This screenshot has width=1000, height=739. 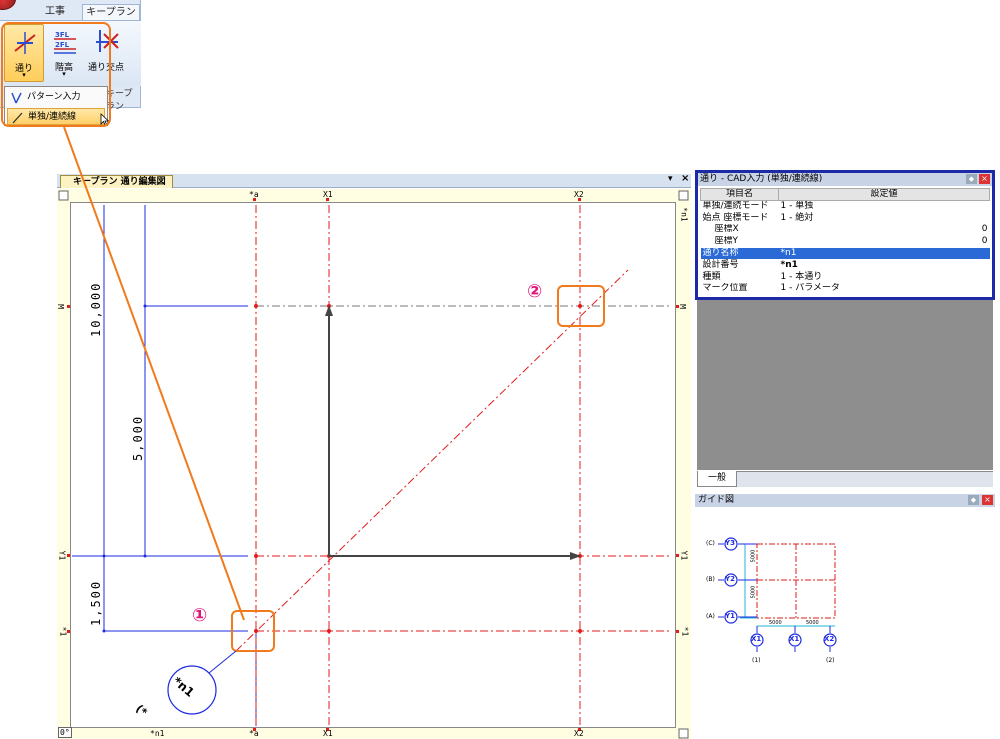 I want to click on guide-x-label: X2, so click(x=829, y=639).